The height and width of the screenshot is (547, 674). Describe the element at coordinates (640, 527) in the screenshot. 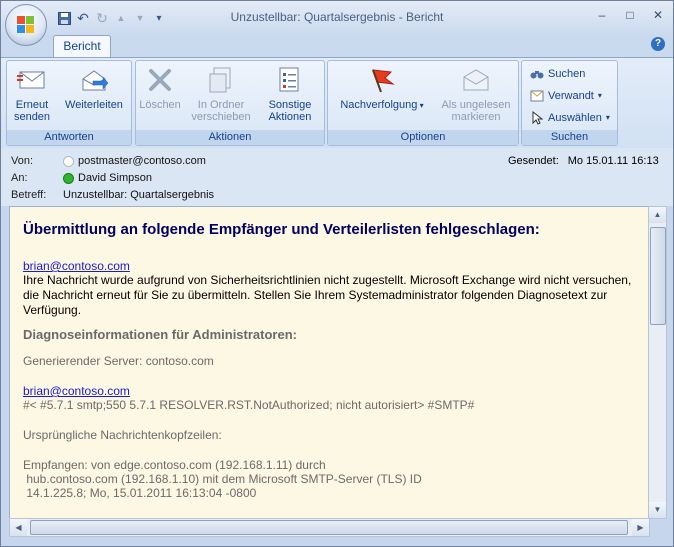

I see `scroll-right-button: ▶` at that location.